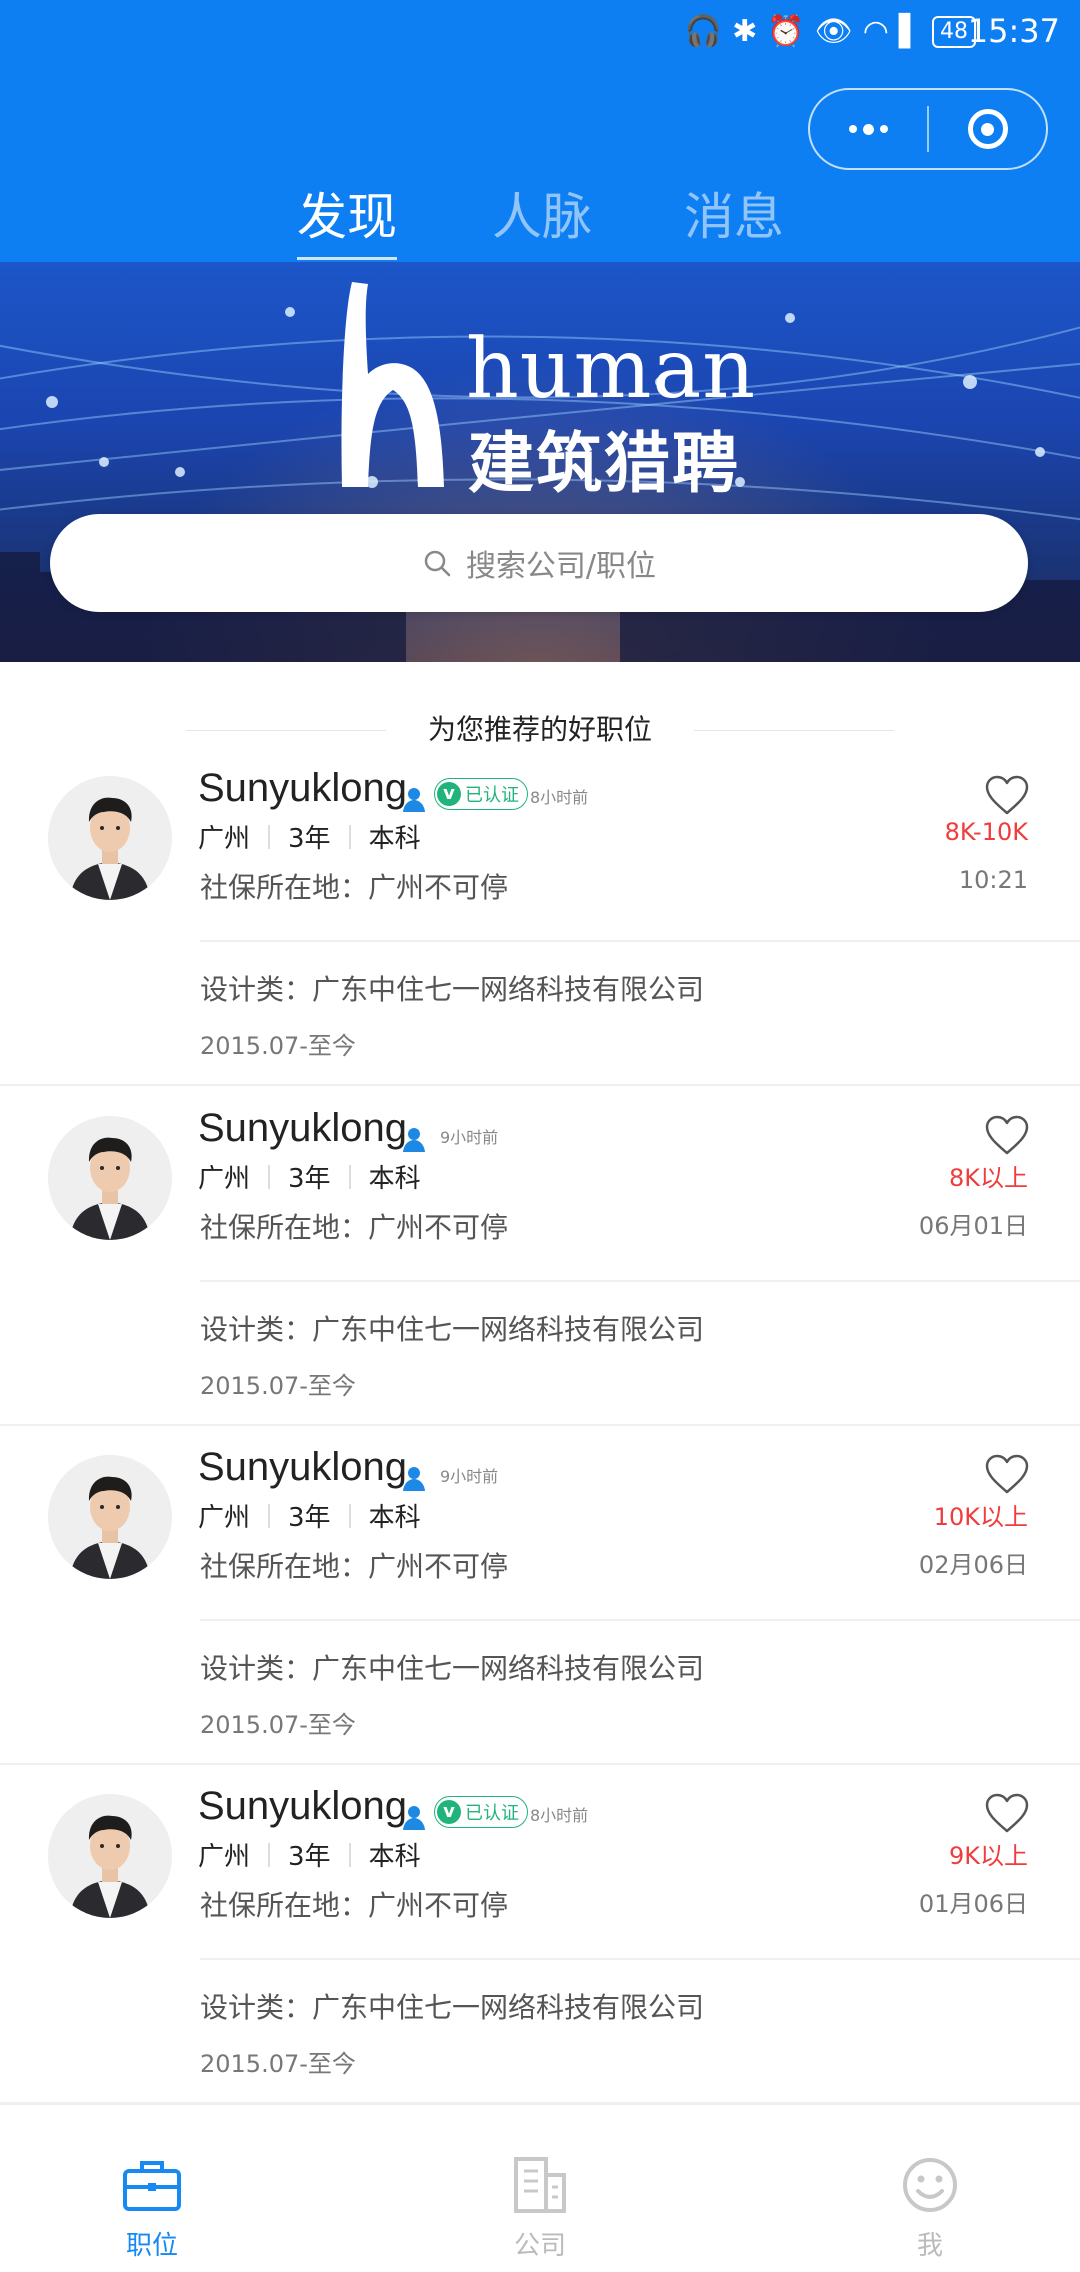  What do you see at coordinates (988, 1178) in the screenshot?
I see `salary: 8K以上` at bounding box center [988, 1178].